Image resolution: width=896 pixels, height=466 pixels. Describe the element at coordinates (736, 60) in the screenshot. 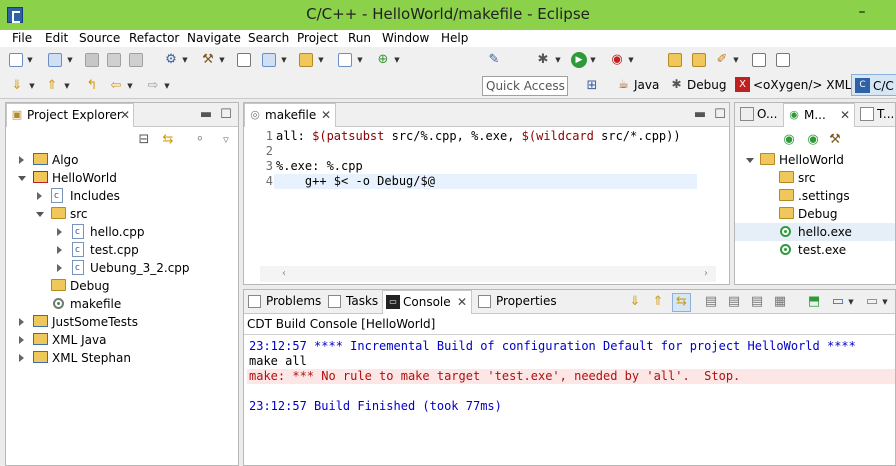

I see `search-dropdown-icon: ▼` at that location.